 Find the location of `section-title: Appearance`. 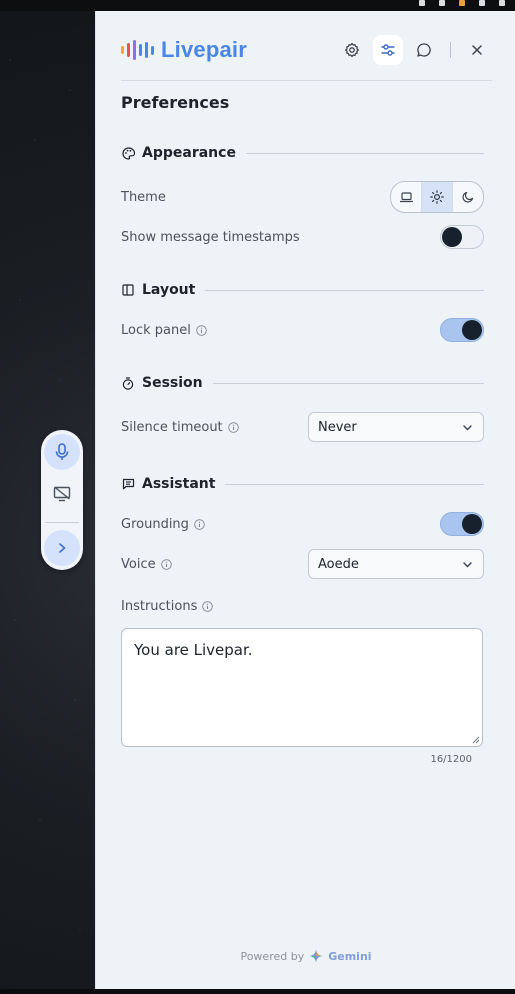

section-title: Appearance is located at coordinates (189, 153).